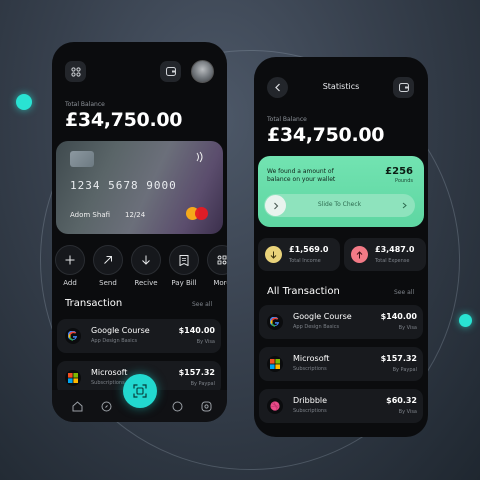  Describe the element at coordinates (465, 320) in the screenshot. I see `decor-dot-right` at that location.